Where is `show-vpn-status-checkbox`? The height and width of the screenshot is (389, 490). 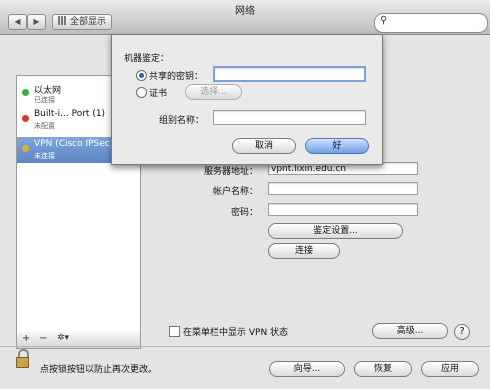
show-vpn-status-checkbox is located at coordinates (174, 331).